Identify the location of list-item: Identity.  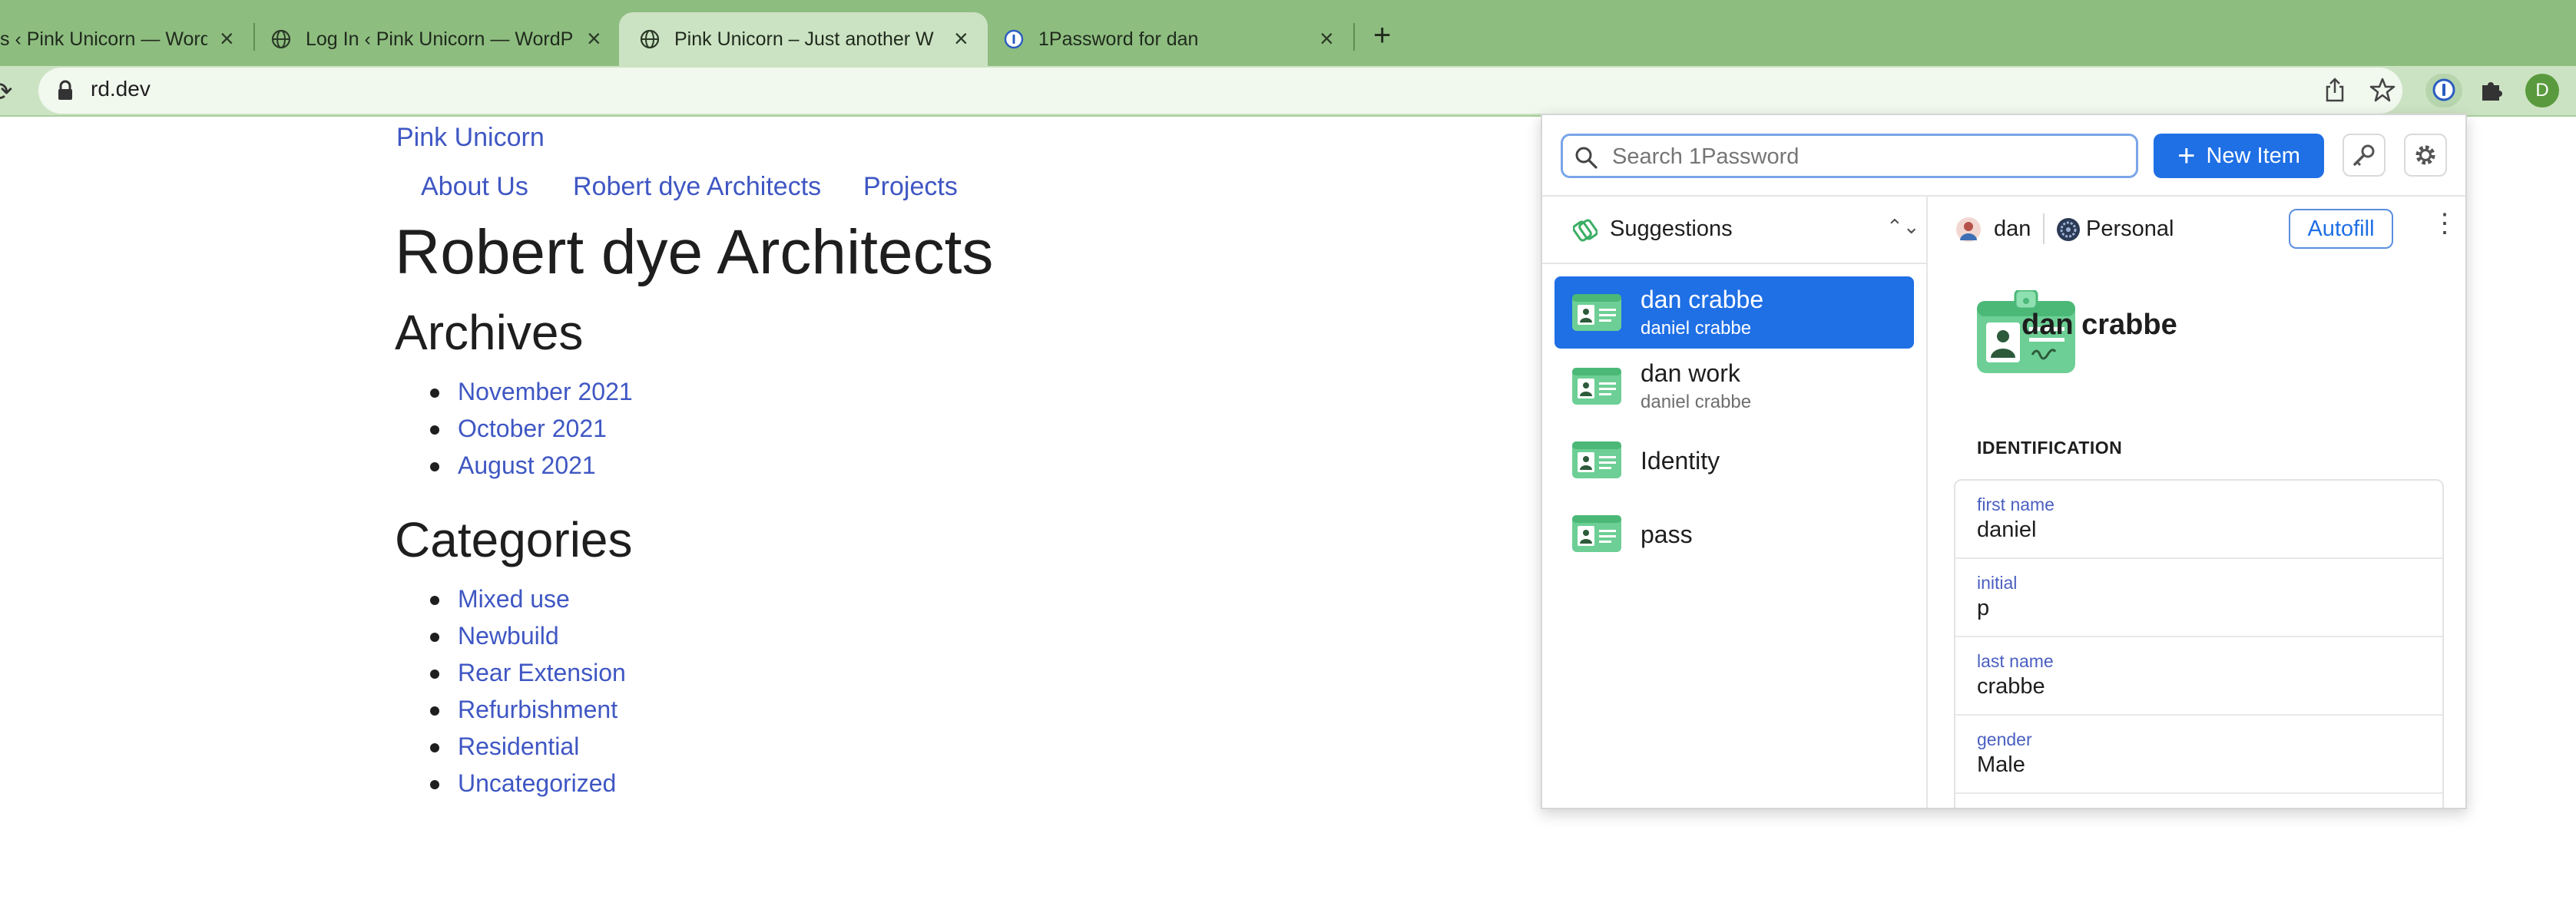
(1734, 460).